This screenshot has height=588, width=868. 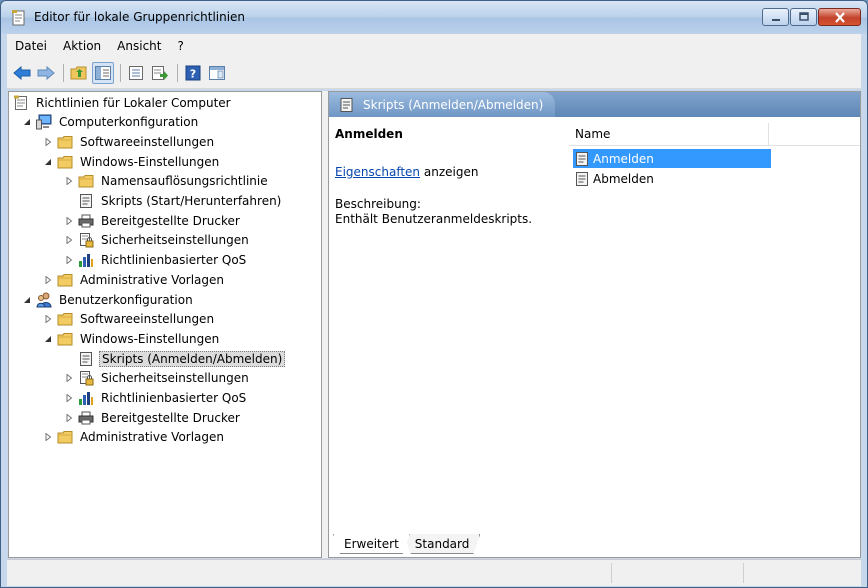 I want to click on list-item-label: Anmelden, so click(x=623, y=158).